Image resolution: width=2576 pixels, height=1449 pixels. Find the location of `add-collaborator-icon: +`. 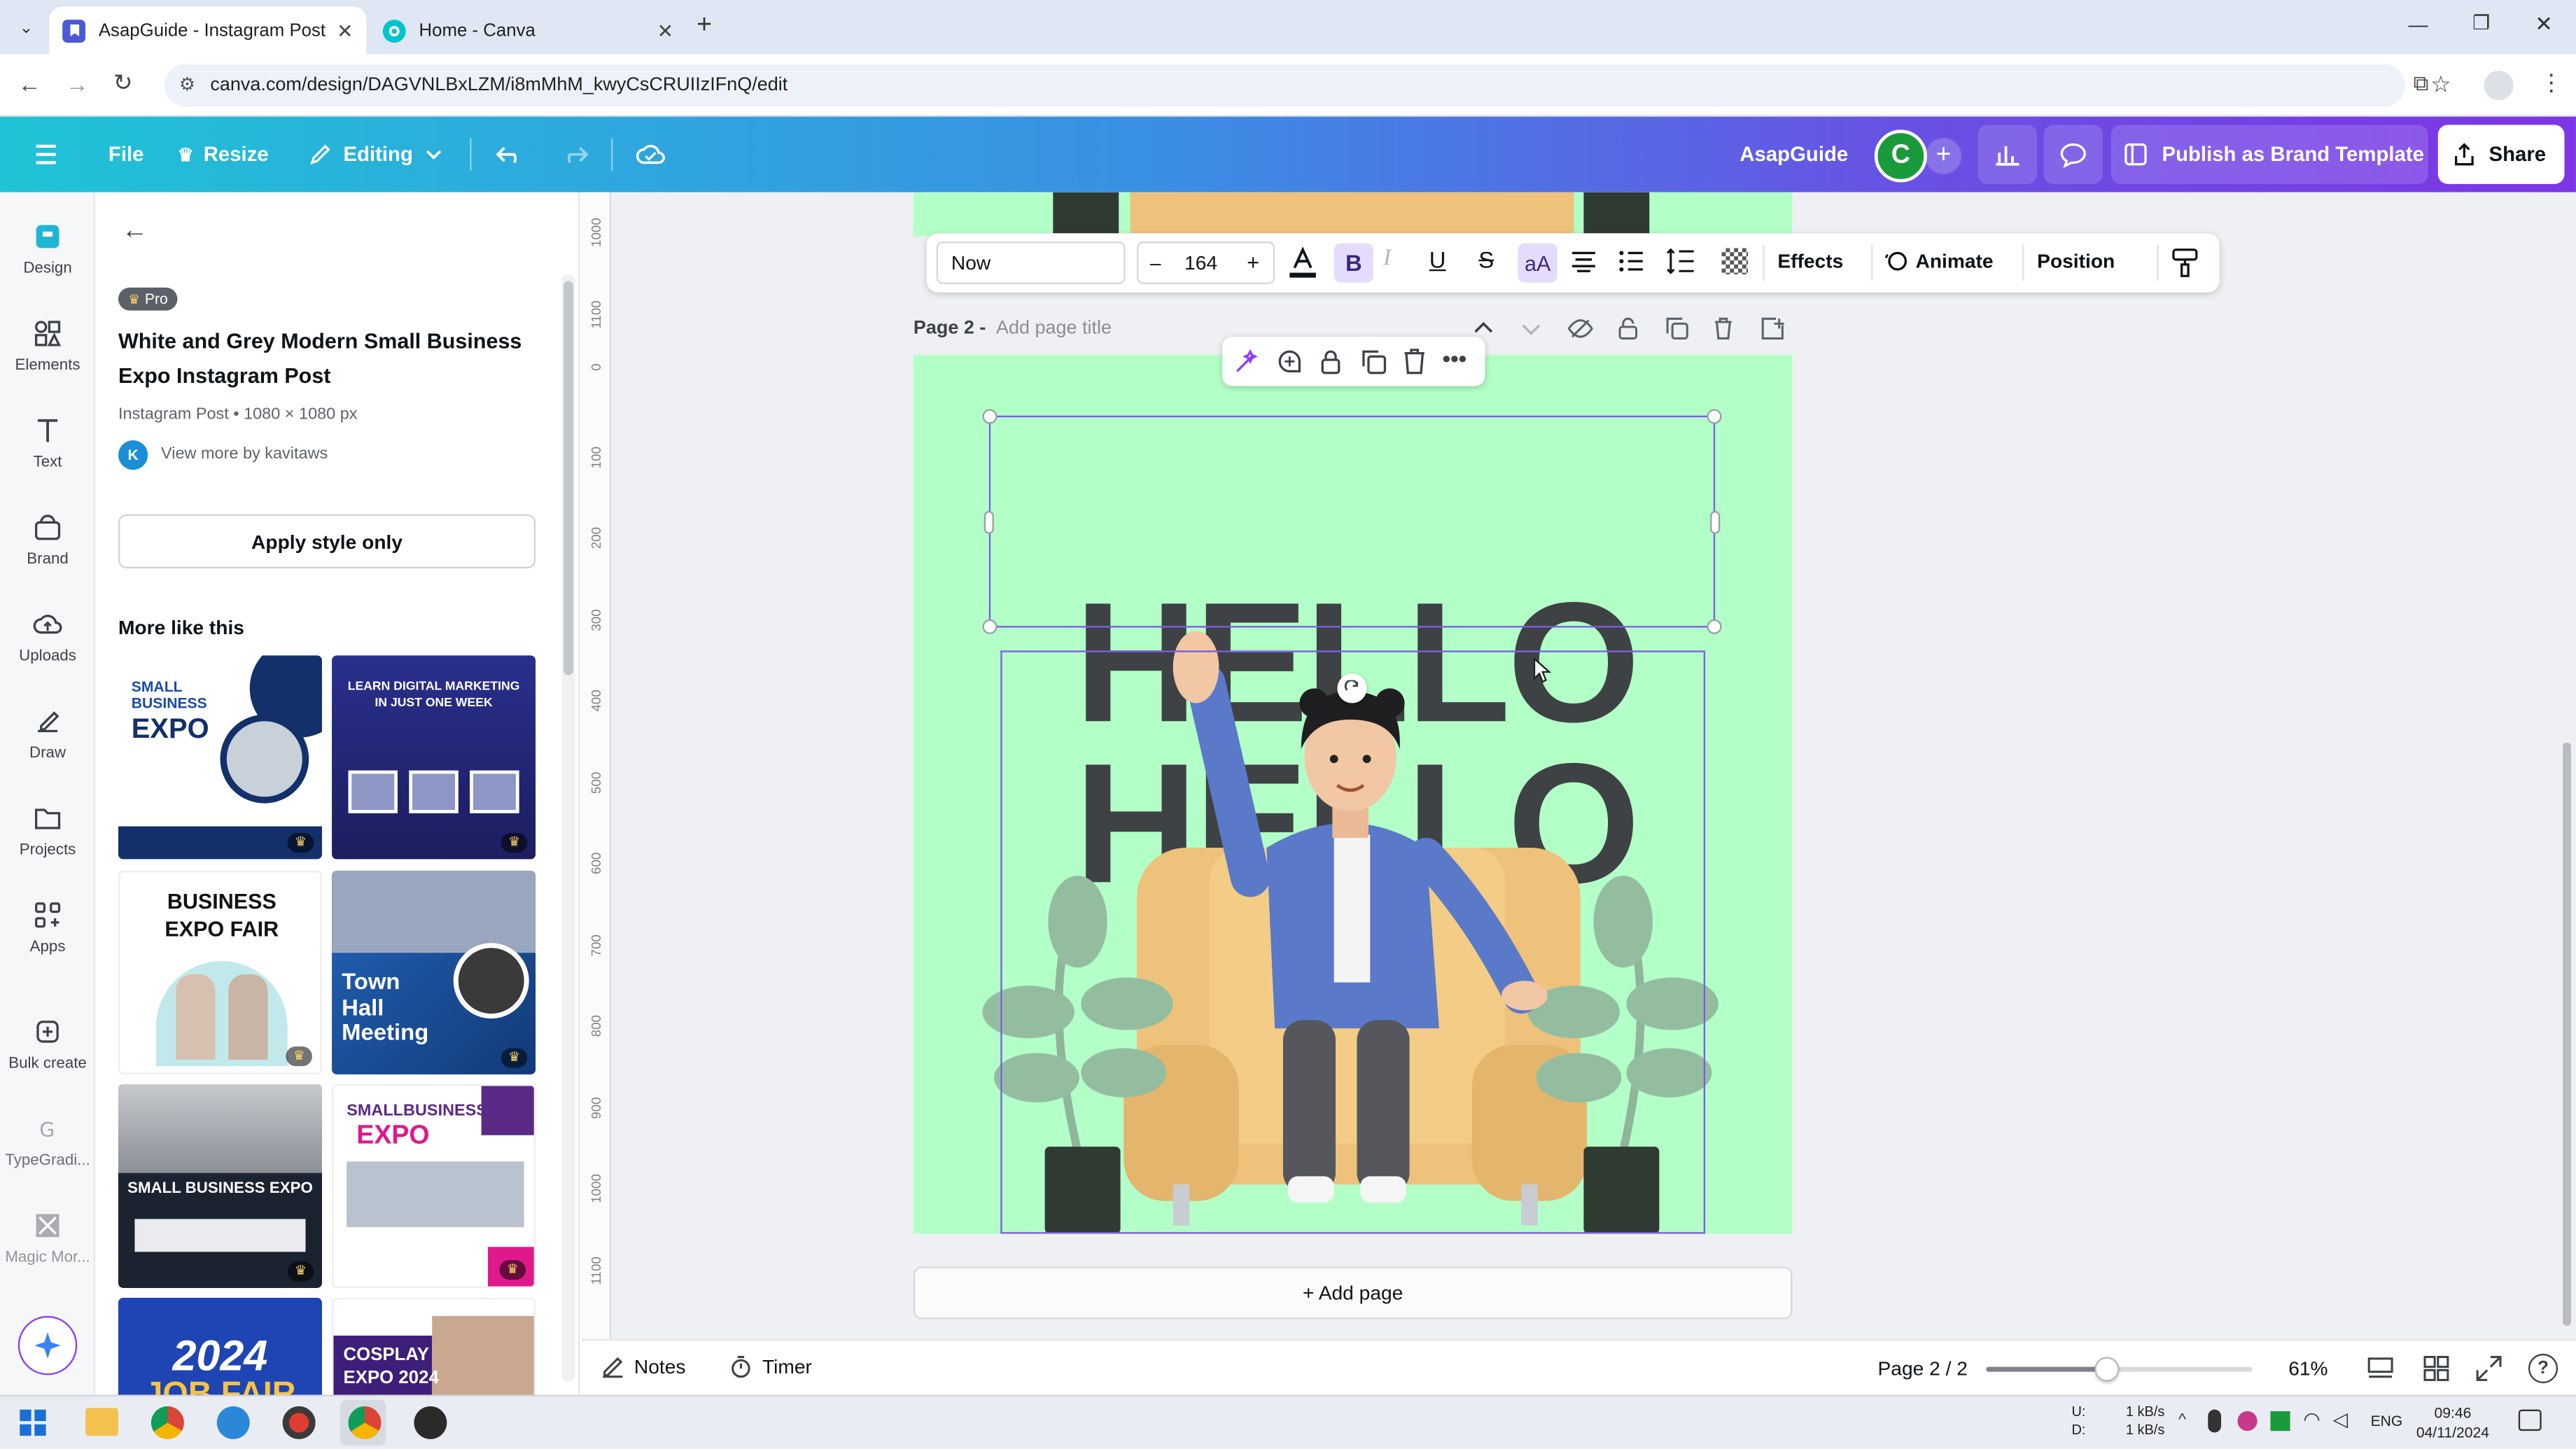

add-collaborator-icon: + is located at coordinates (1943, 156).